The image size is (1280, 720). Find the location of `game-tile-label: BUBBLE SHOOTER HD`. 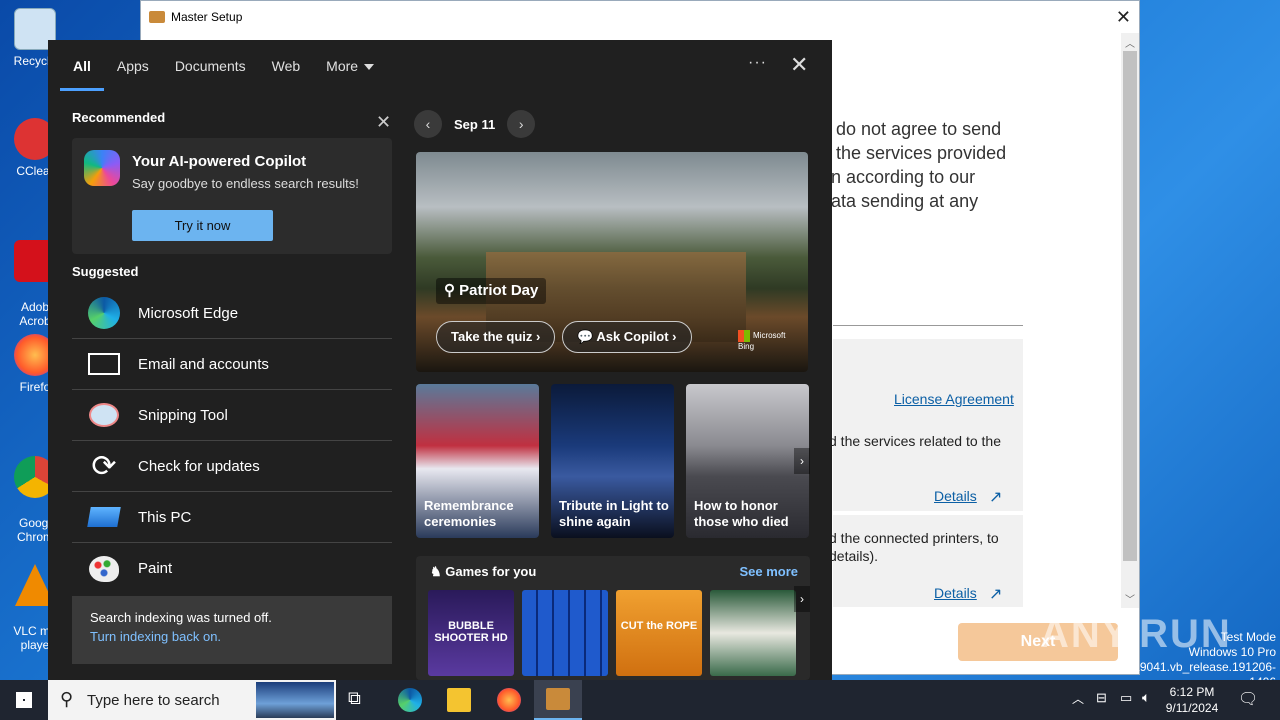

game-tile-label: BUBBLE SHOOTER HD is located at coordinates (471, 632).